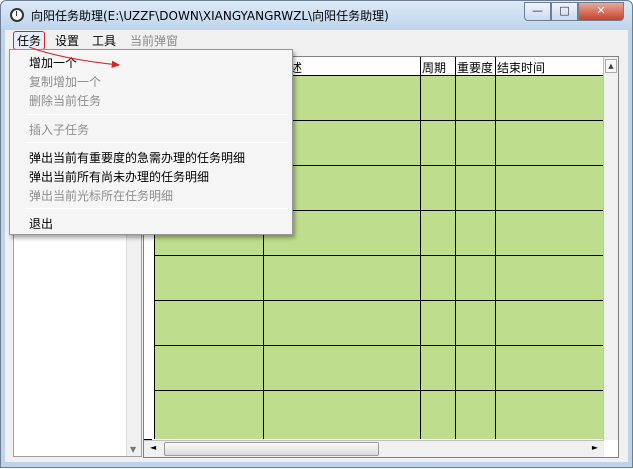 The image size is (633, 469). I want to click on maximize-button: □, so click(564, 11).